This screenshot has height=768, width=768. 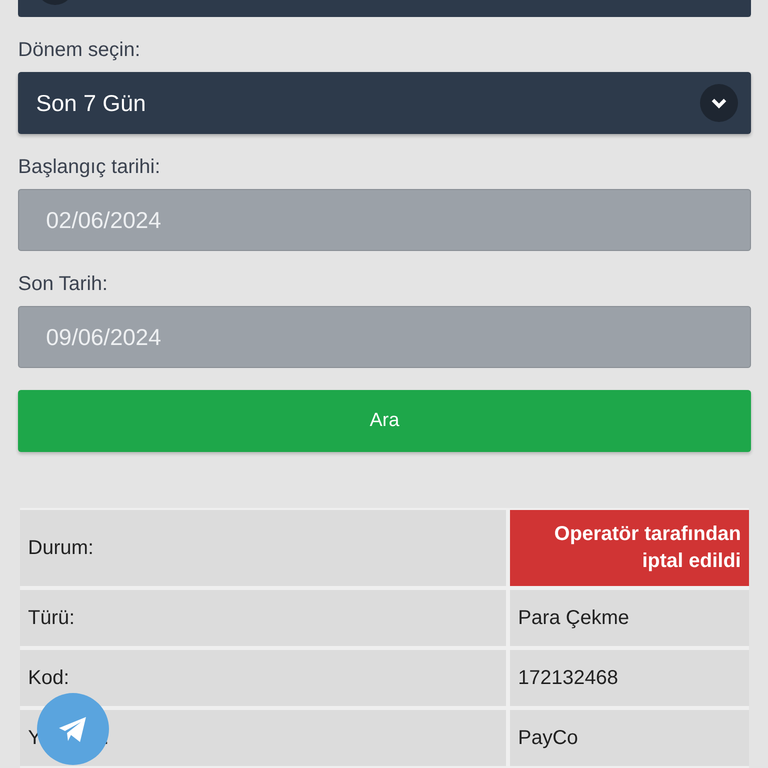 I want to click on field-label: Dönem seçin:, so click(x=80, y=50).